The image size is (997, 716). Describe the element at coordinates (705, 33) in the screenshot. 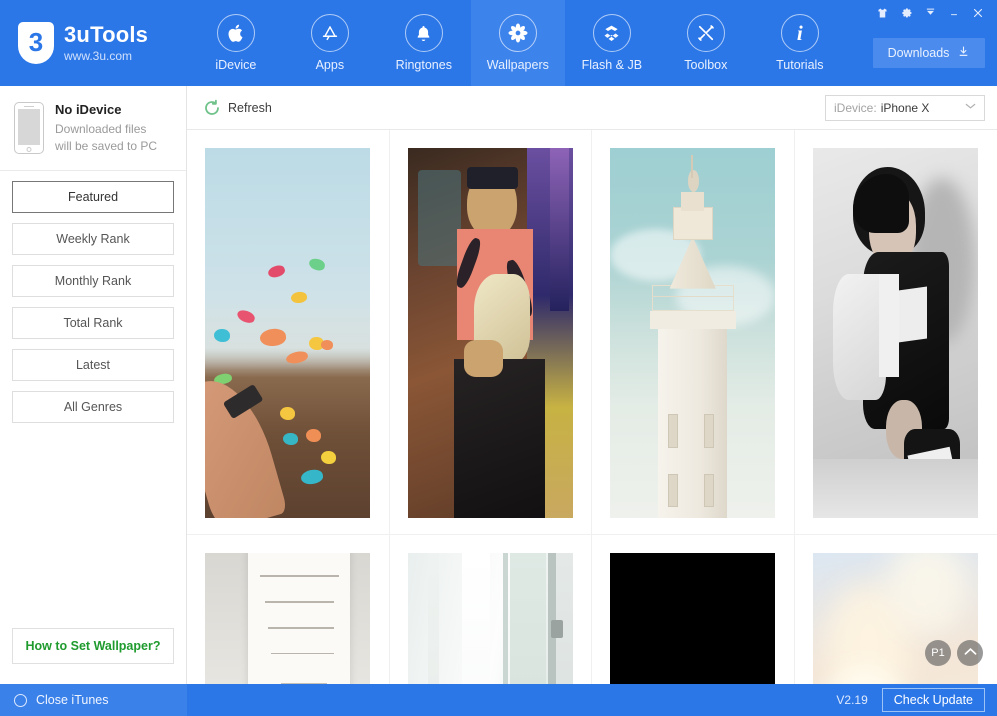

I see `tools-icon` at that location.